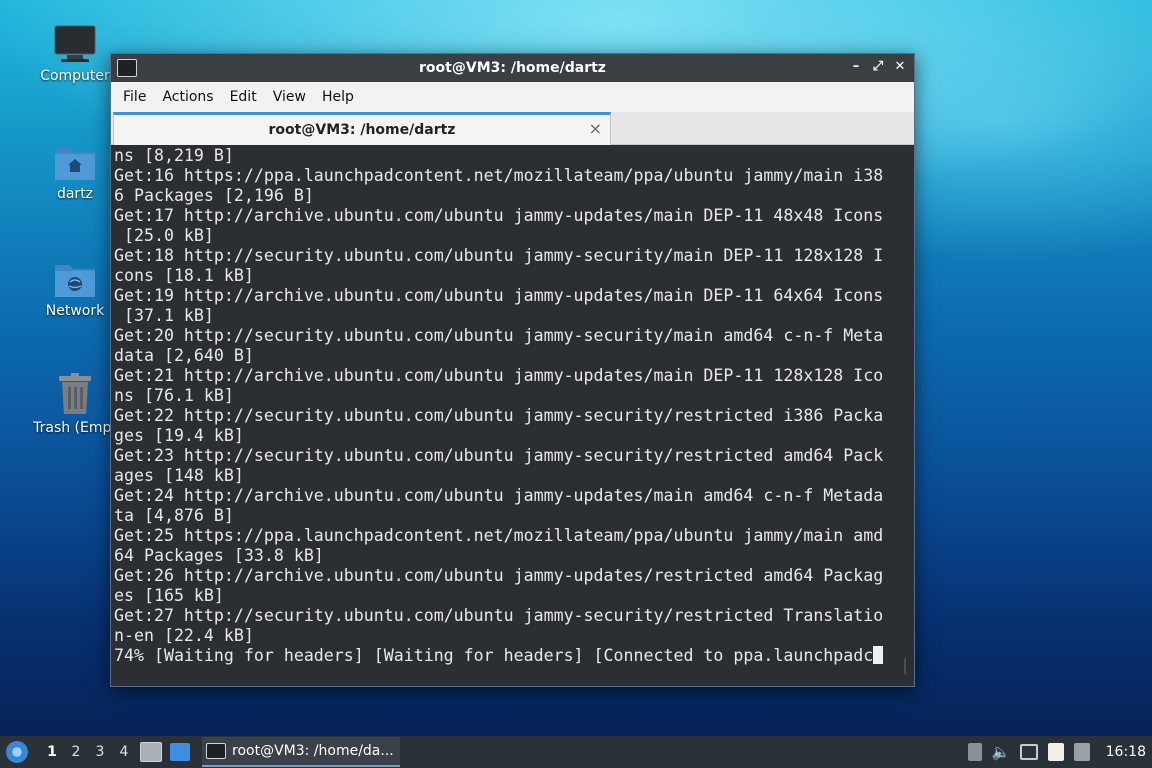 The image size is (1152, 768). What do you see at coordinates (180, 752) in the screenshot?
I see `show-desktop-icon` at bounding box center [180, 752].